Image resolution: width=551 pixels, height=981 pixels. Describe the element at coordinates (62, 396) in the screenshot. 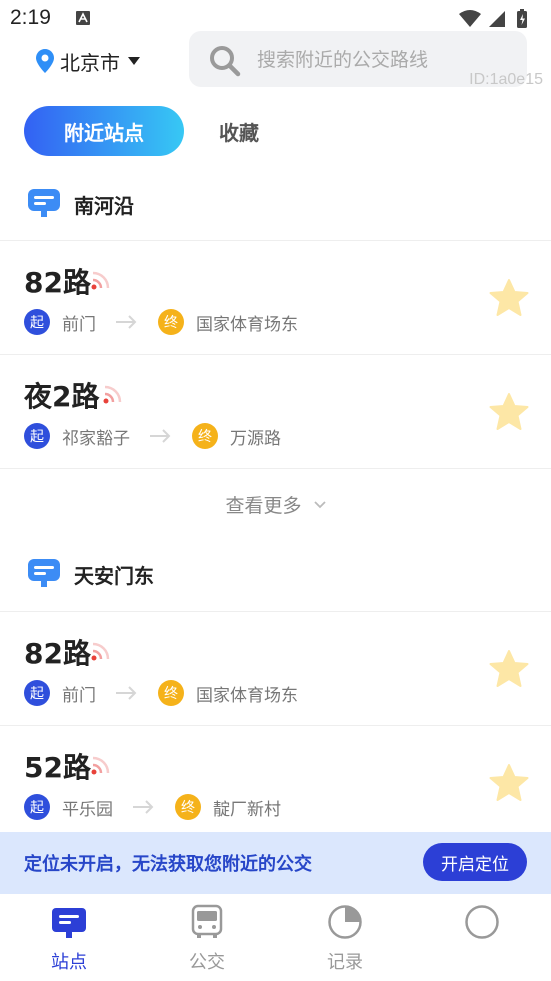

I see `route-name: 夜2路` at that location.